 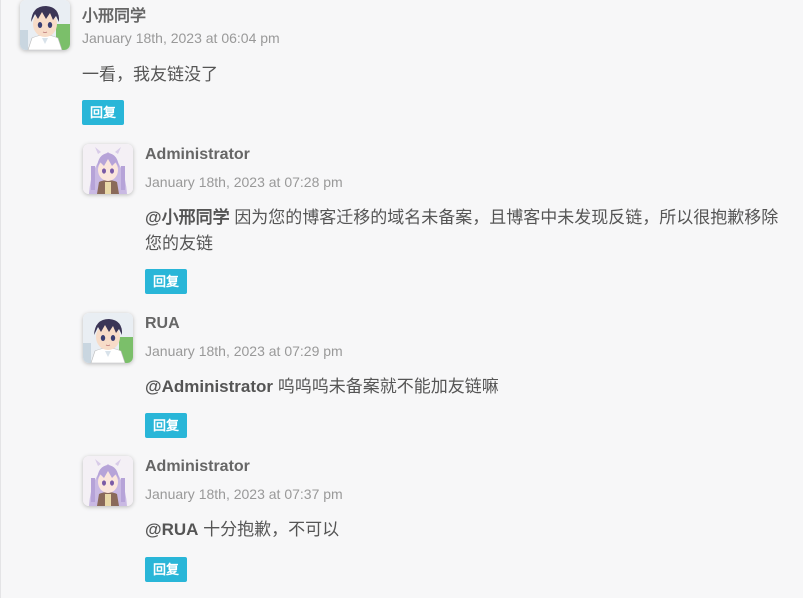 I want to click on comment-content: 一看，我友链没了, so click(x=427, y=75).